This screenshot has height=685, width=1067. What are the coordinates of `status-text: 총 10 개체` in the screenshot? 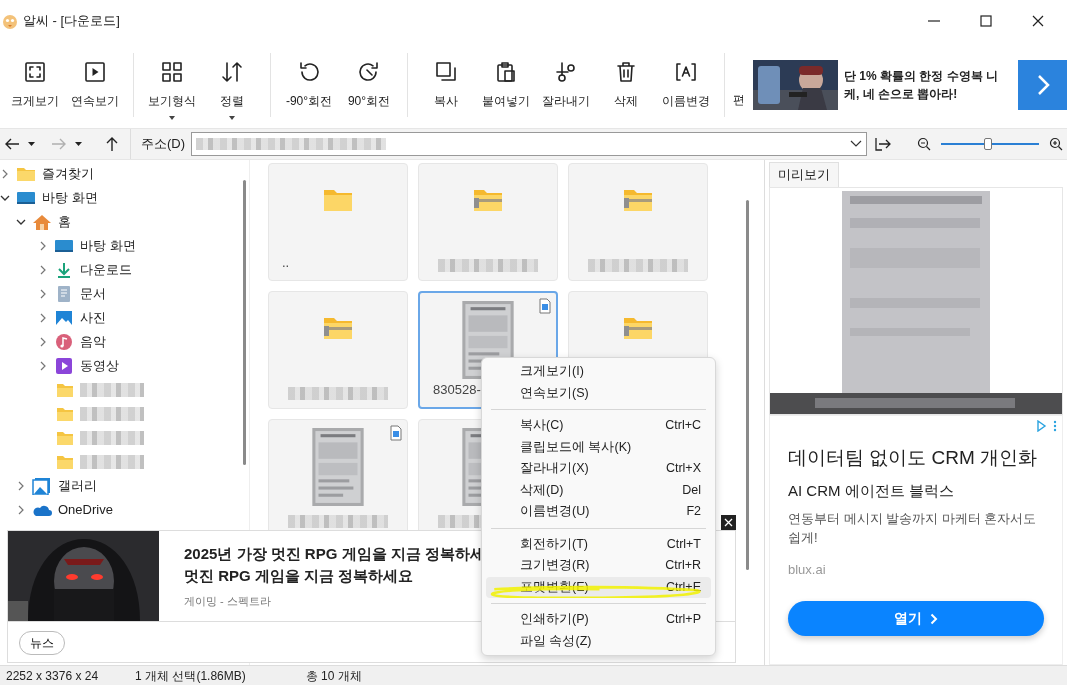 It's located at (333, 676).